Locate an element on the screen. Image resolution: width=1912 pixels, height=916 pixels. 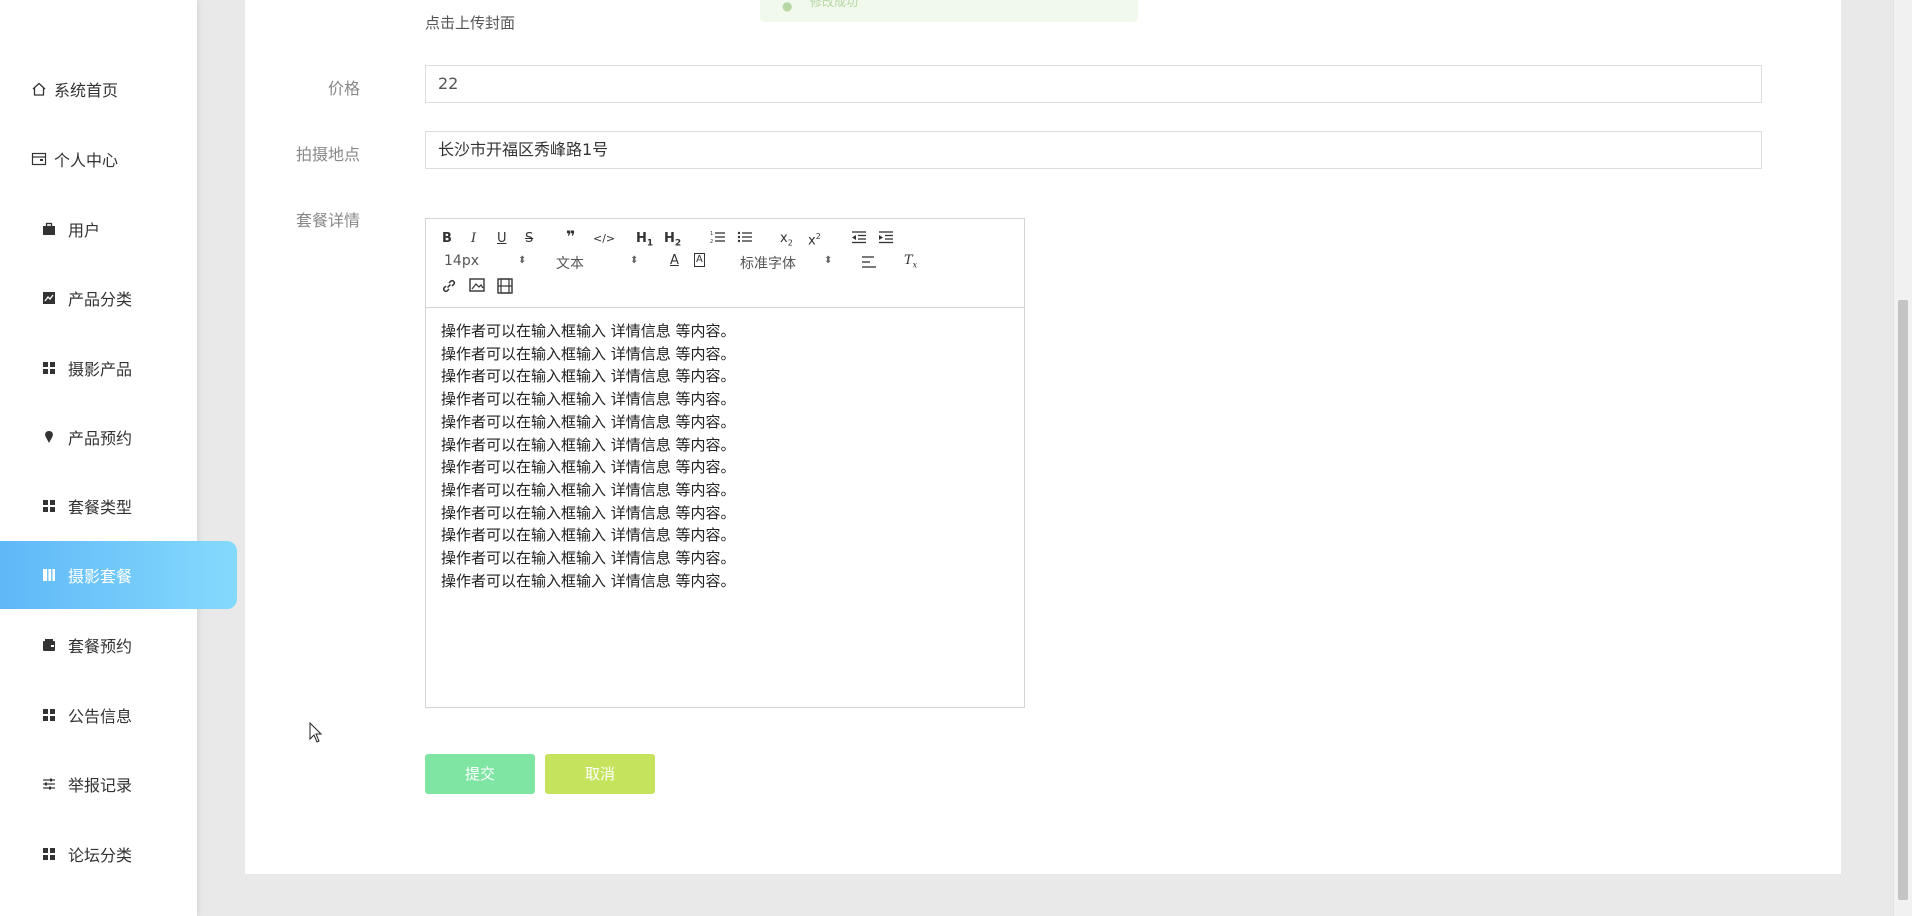
chart-icon is located at coordinates (49, 298).